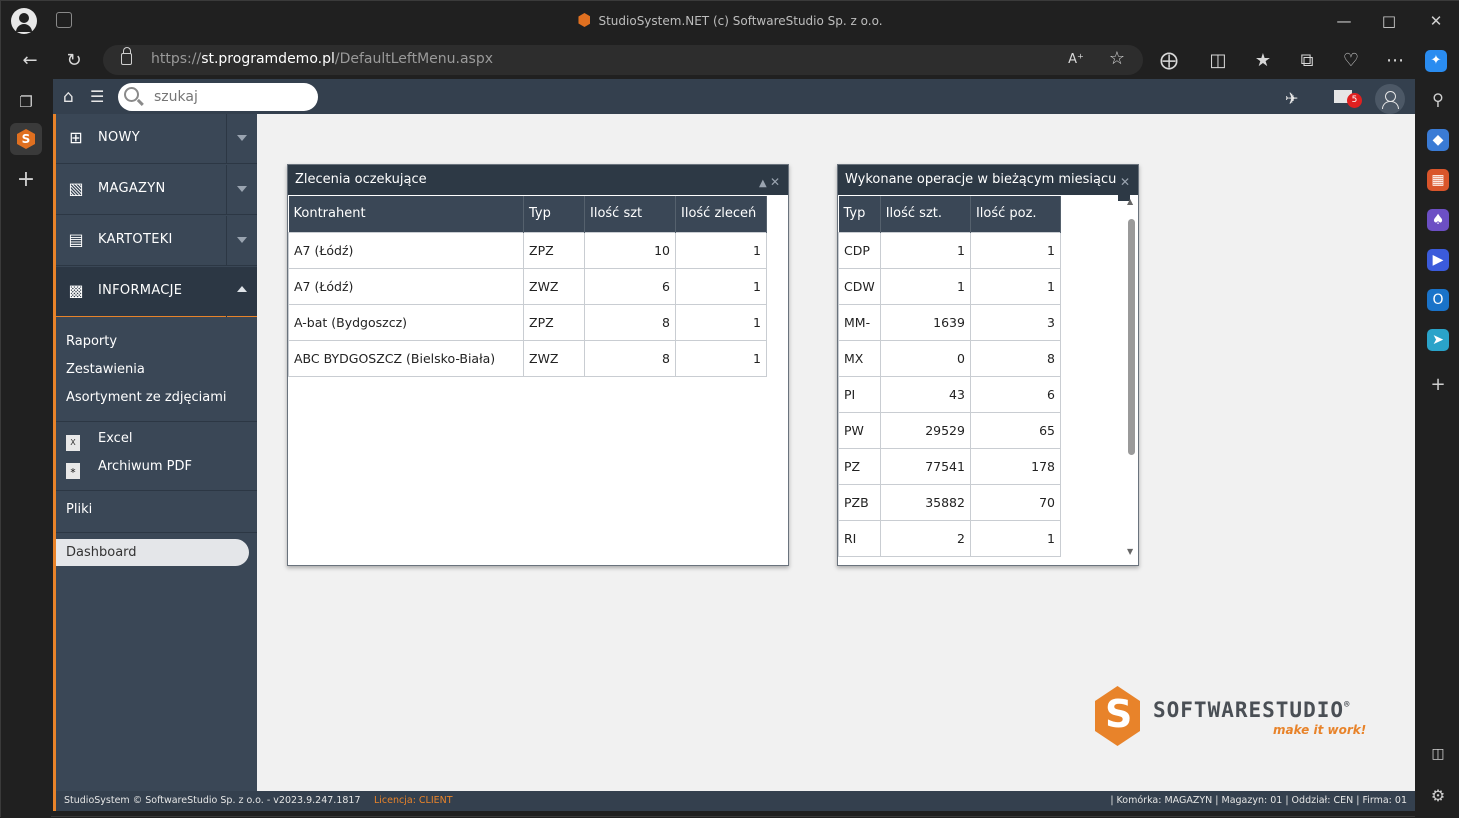 Image resolution: width=1459 pixels, height=818 pixels. What do you see at coordinates (74, 61) in the screenshot?
I see `refresh-icon: ↻` at bounding box center [74, 61].